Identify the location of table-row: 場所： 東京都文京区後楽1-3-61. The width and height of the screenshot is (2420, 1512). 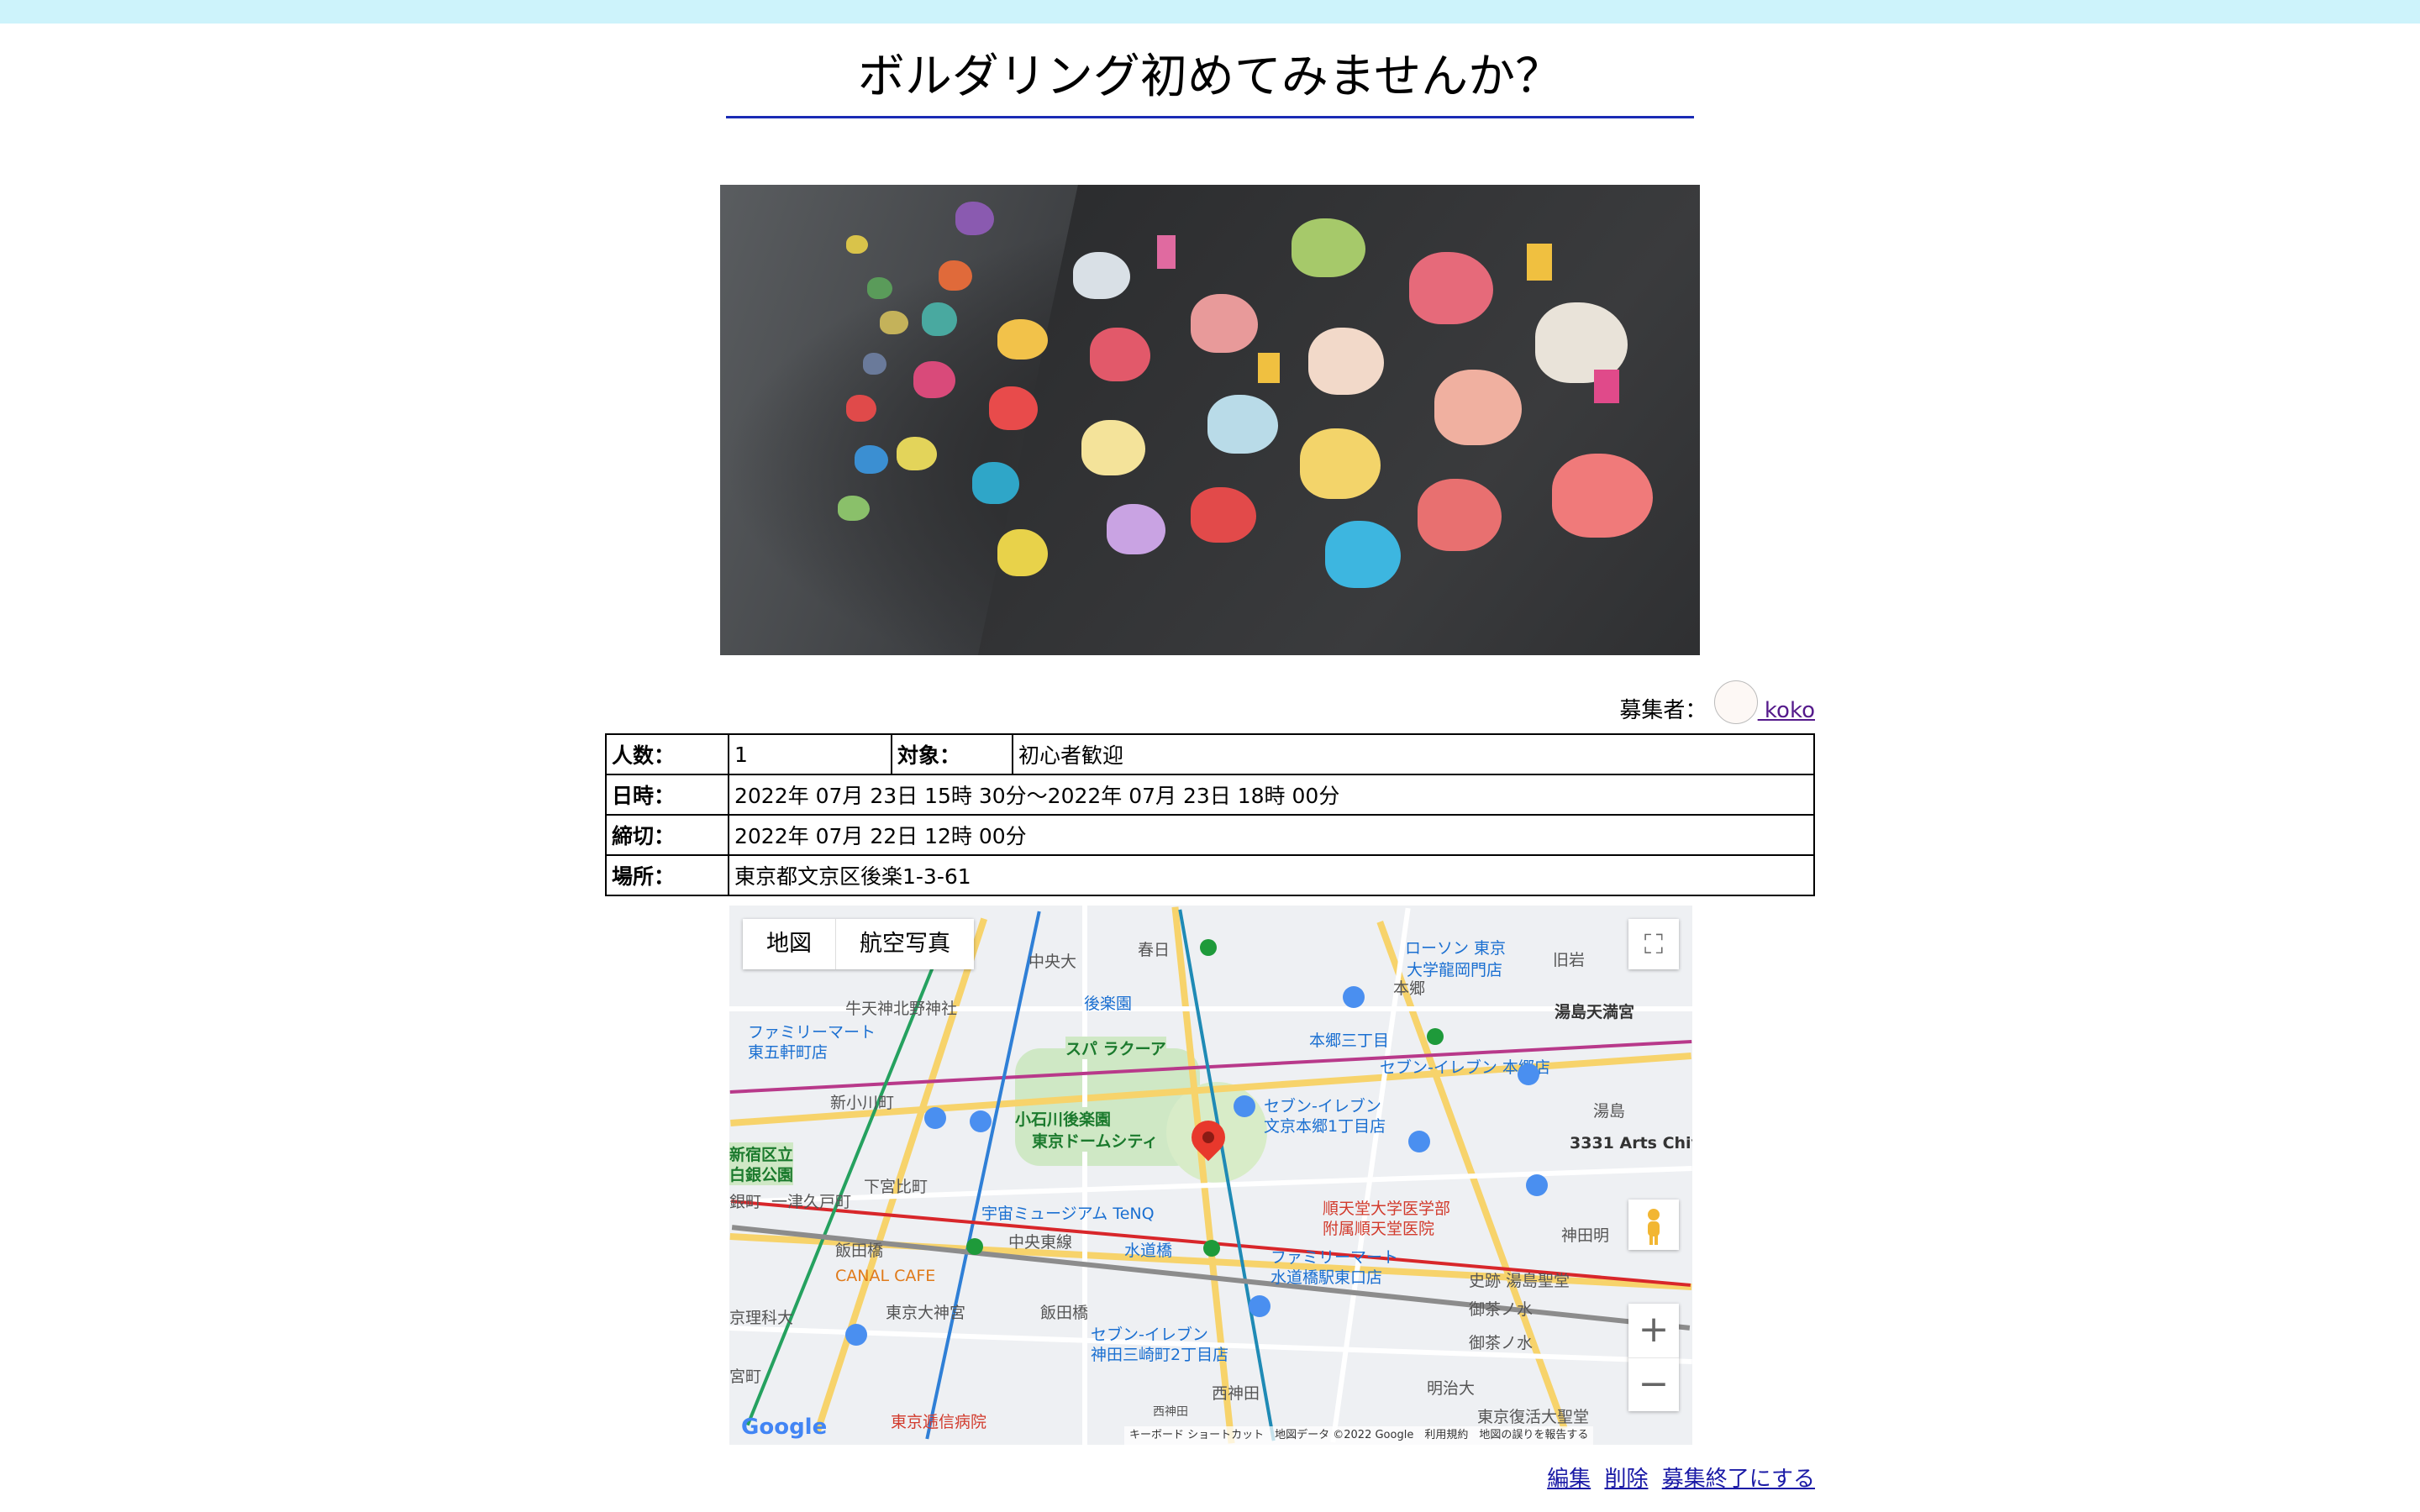
(1210, 875).